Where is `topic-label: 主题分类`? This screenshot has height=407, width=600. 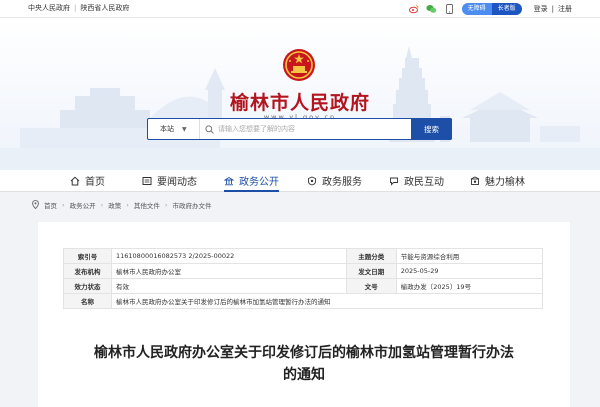 topic-label: 主题分类 is located at coordinates (371, 256).